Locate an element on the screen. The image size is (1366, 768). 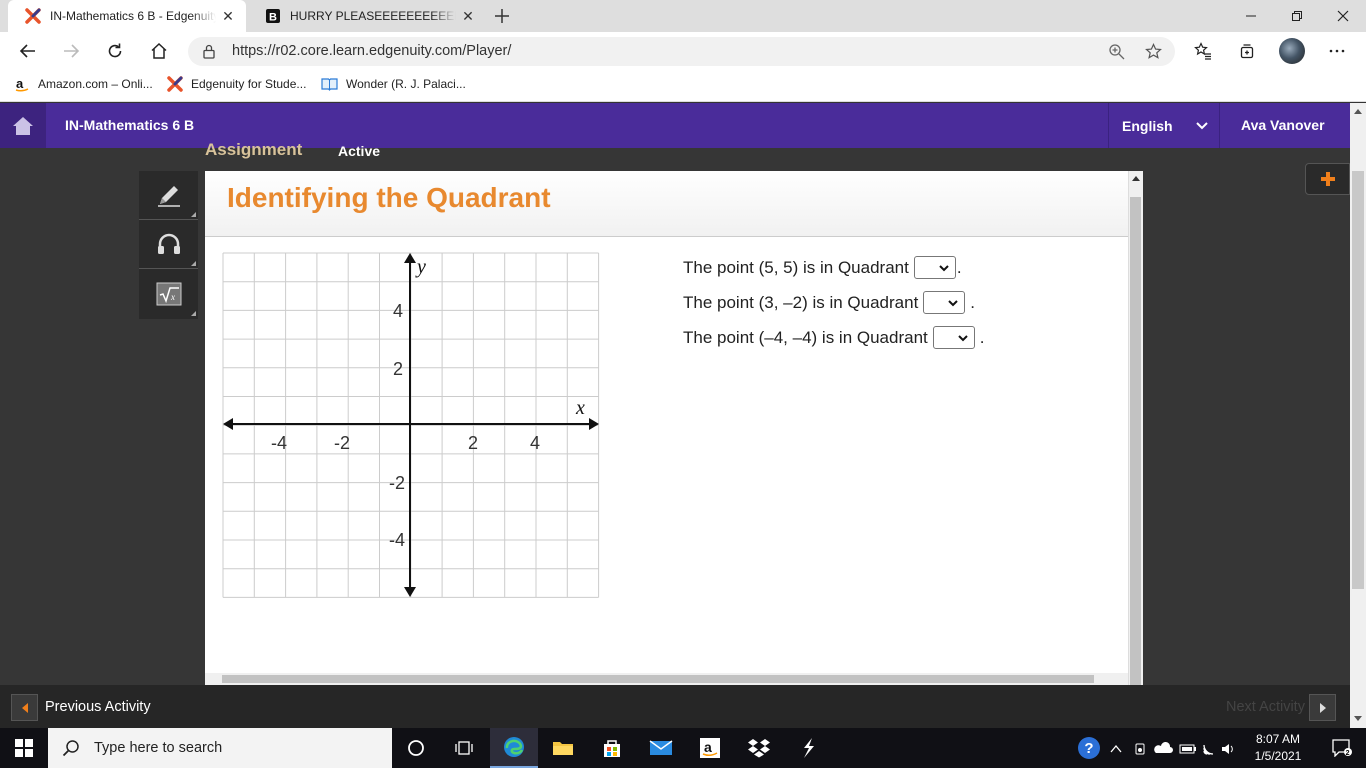
previous-activity-button is located at coordinates (24, 707).